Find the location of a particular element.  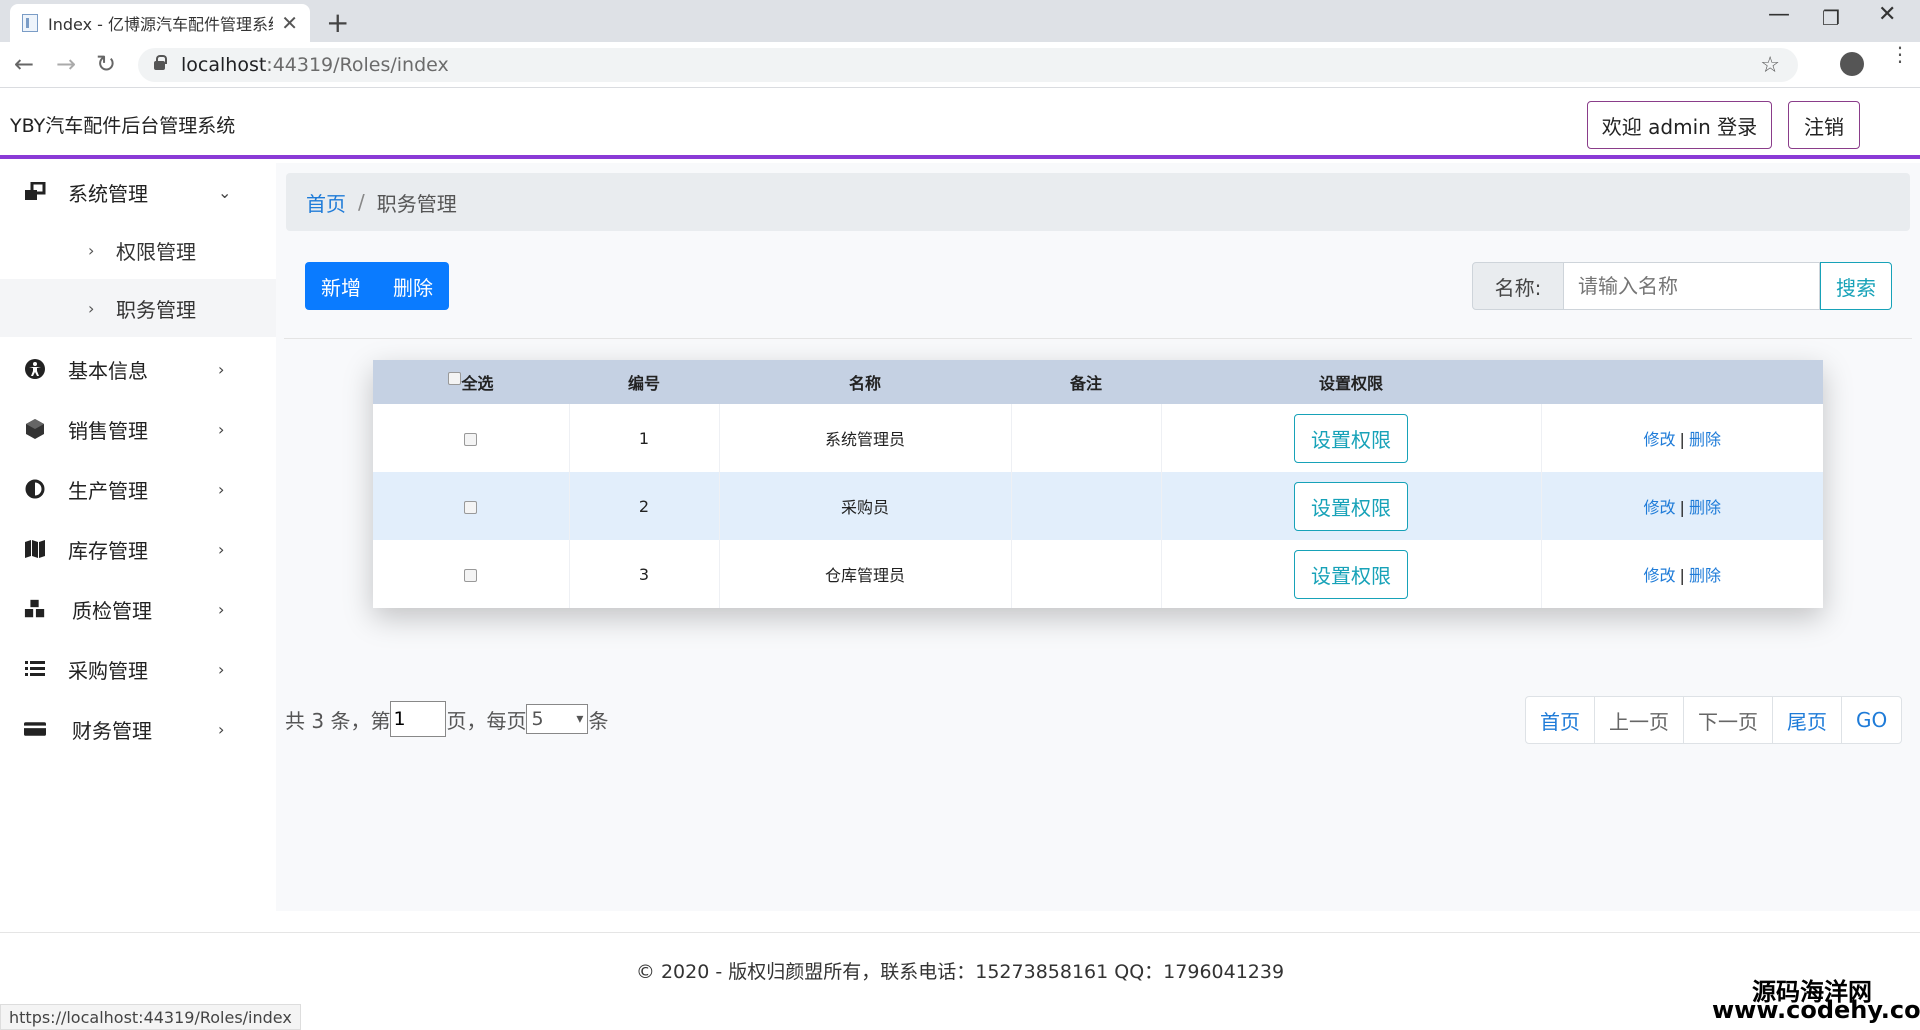

breadcrumb-current: 职务管理 is located at coordinates (416, 203).